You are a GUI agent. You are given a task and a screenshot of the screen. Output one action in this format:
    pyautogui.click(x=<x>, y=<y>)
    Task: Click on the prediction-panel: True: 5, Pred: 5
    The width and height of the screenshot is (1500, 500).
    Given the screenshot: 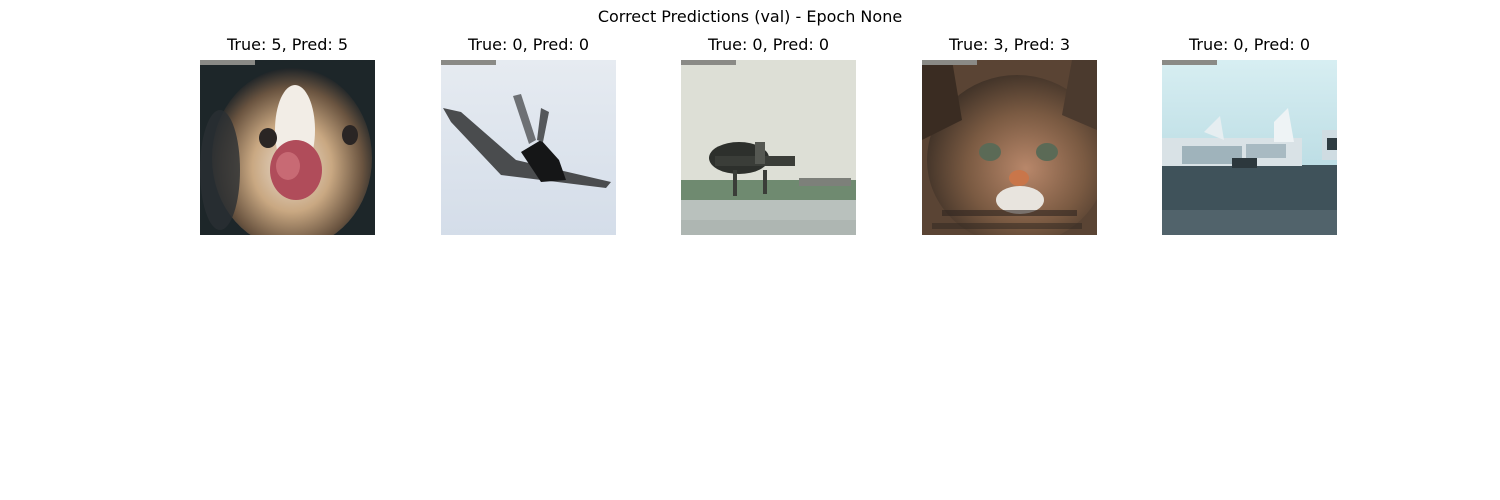 What is the action you would take?
    pyautogui.click(x=287, y=135)
    